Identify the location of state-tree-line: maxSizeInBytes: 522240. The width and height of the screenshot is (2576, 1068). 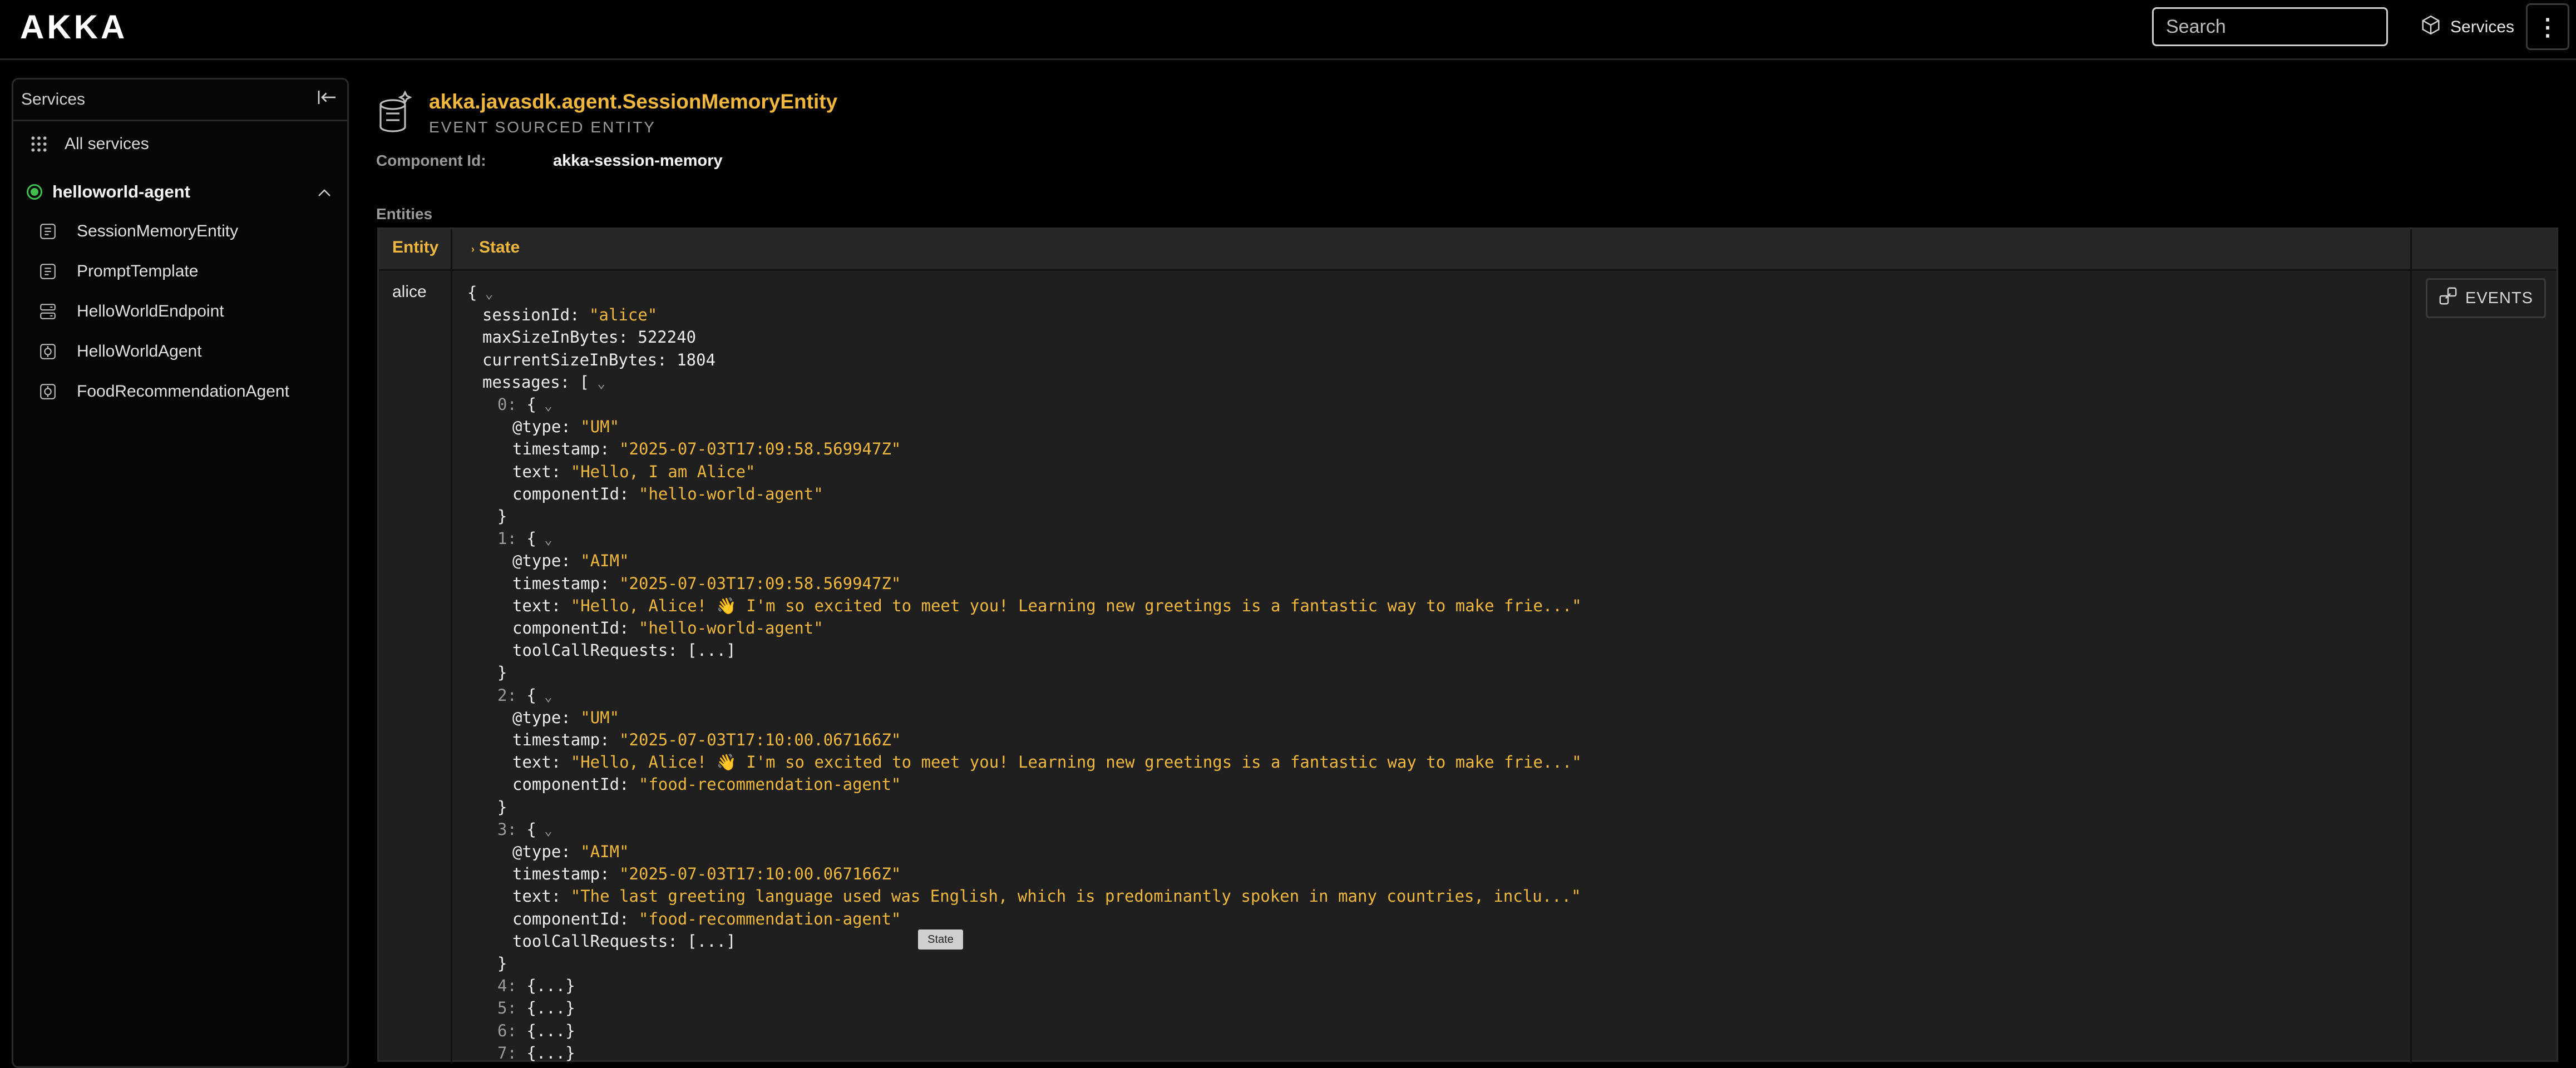
(589, 337).